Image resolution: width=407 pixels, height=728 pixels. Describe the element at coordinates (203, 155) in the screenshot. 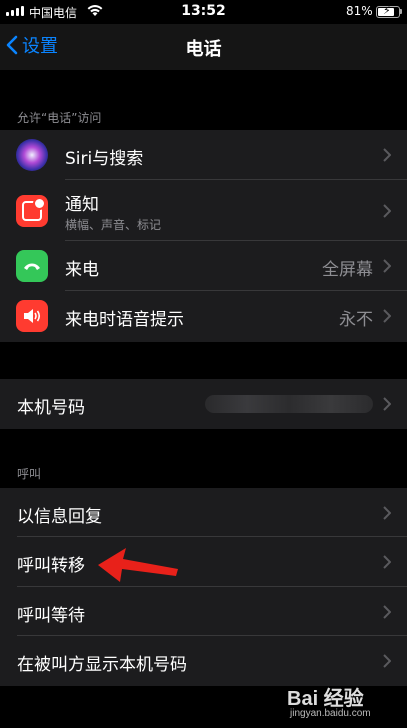

I see `siri-search-row: Siri与搜索` at that location.